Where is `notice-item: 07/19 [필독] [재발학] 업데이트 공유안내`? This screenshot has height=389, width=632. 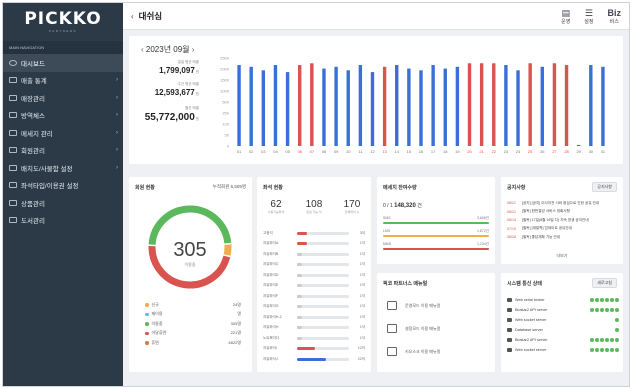
notice-item: 07/19 [필독] [재발학] 업데이트 공유안내 is located at coordinates (563, 229).